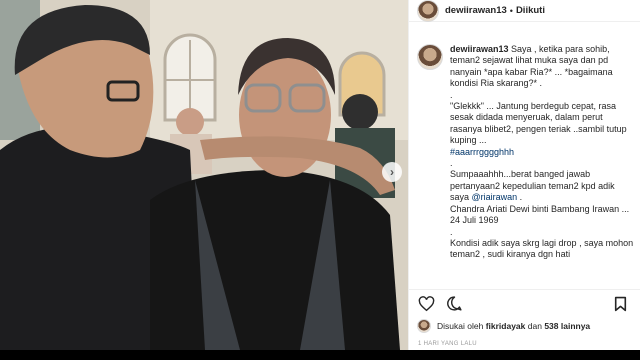 The height and width of the screenshot is (360, 640). I want to click on post-header: dewiirawan13 • Diikuti, so click(524, 11).